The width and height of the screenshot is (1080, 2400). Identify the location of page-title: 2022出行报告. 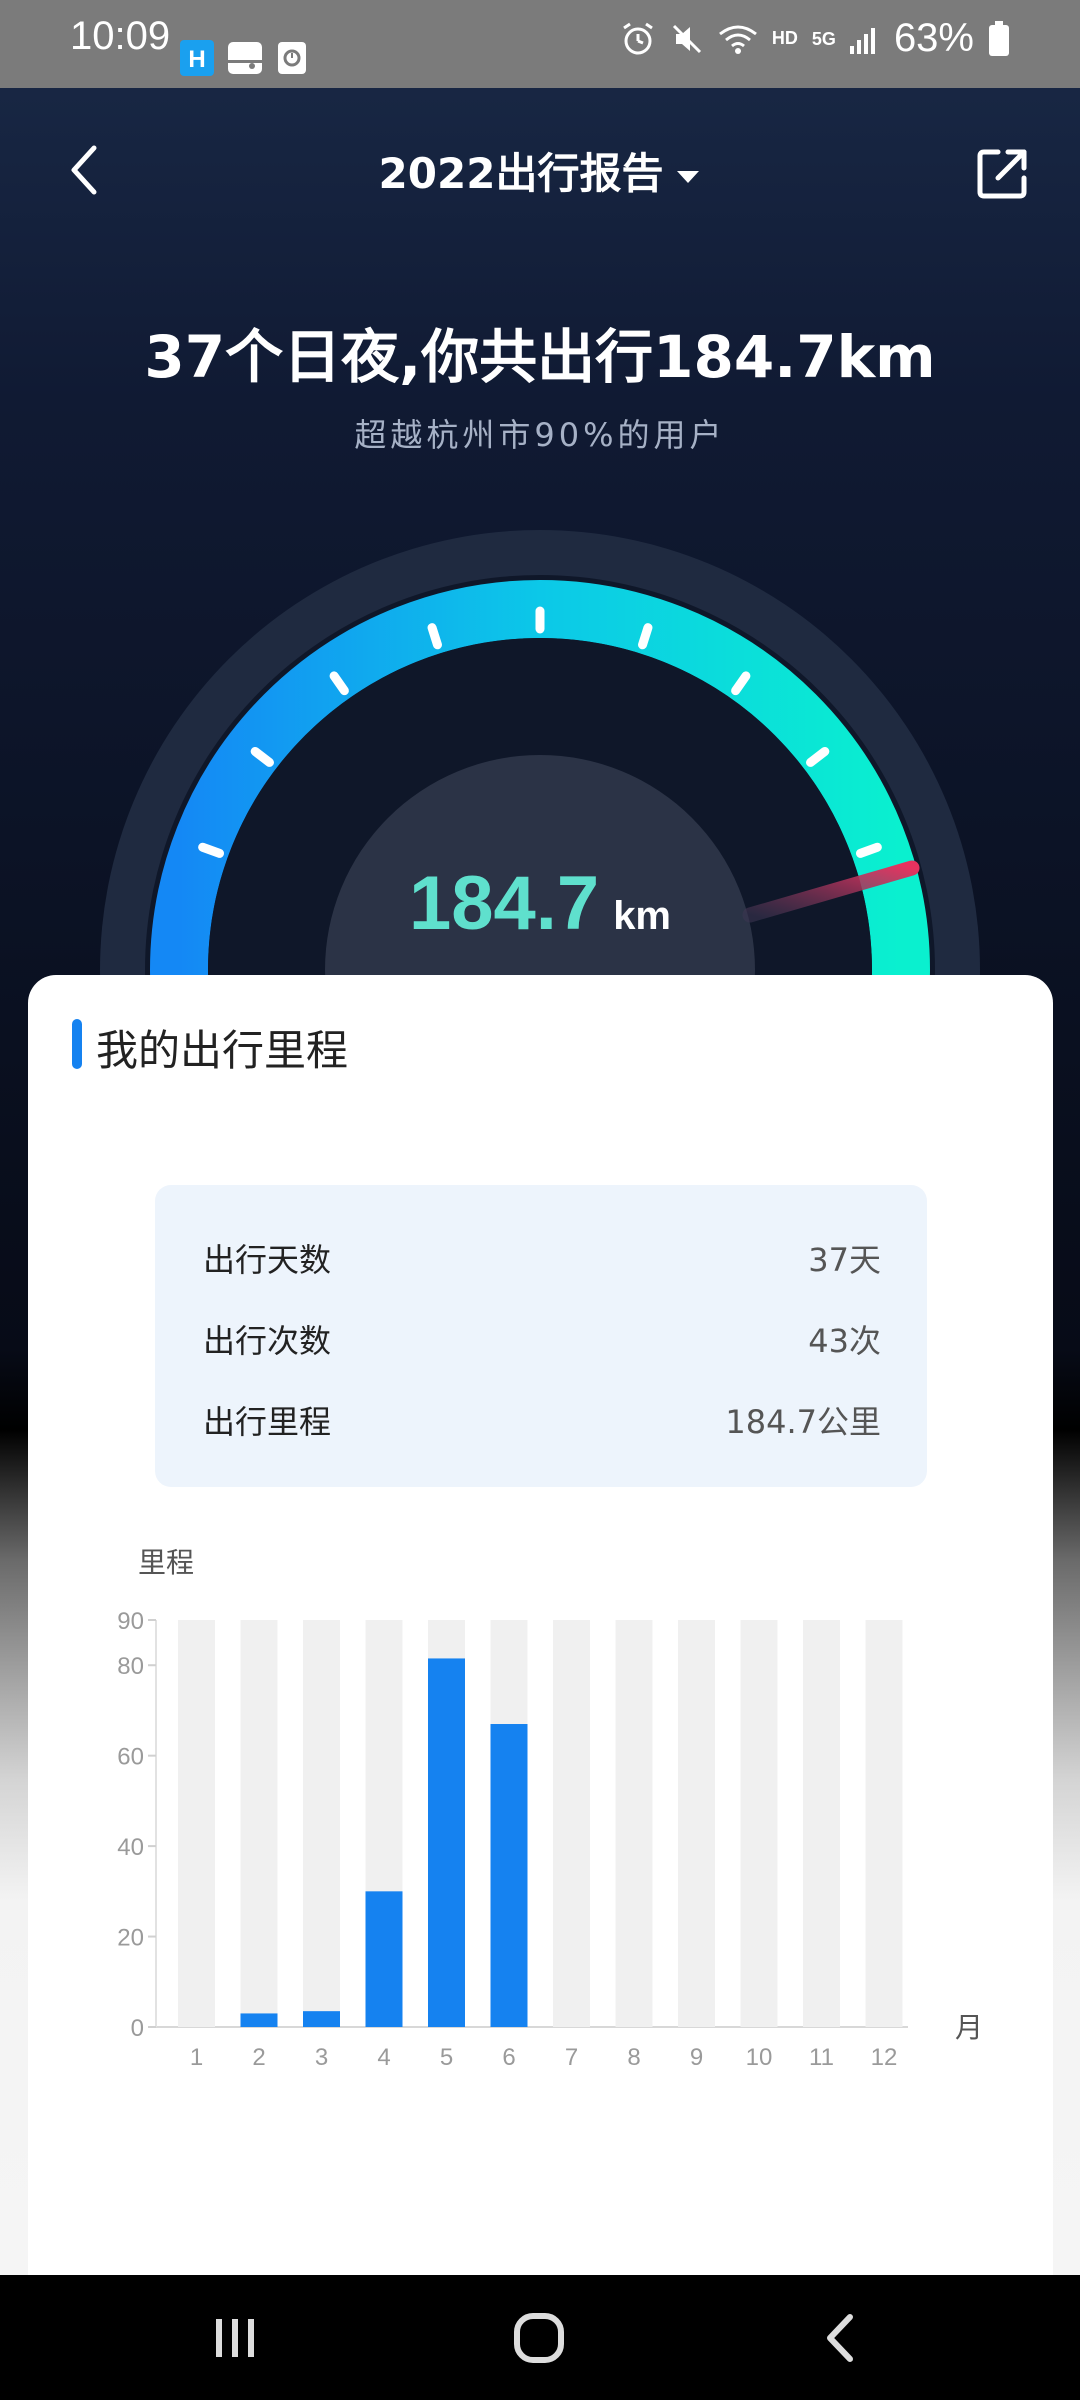
(521, 173).